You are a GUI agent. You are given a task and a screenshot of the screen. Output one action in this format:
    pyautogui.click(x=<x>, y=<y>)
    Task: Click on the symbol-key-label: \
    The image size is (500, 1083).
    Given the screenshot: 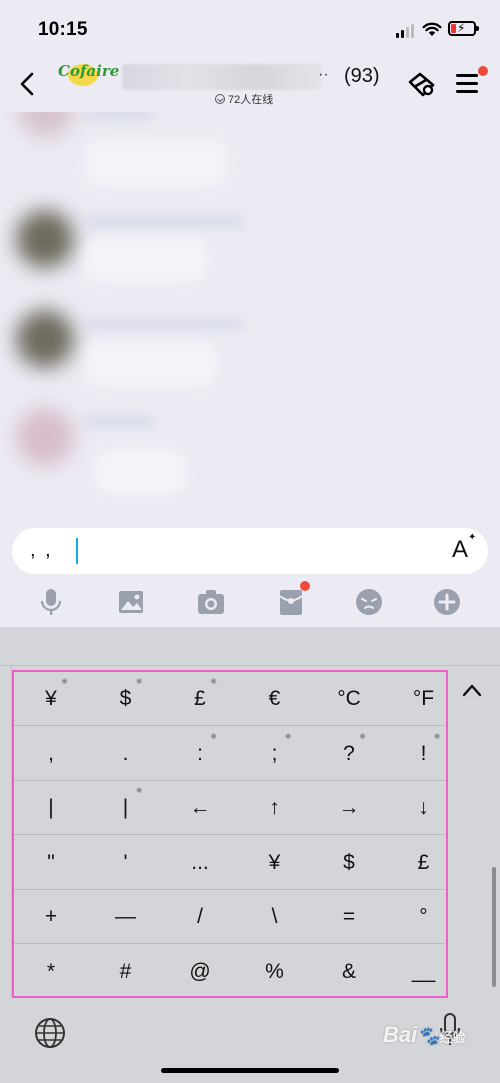 What is the action you would take?
    pyautogui.click(x=274, y=916)
    